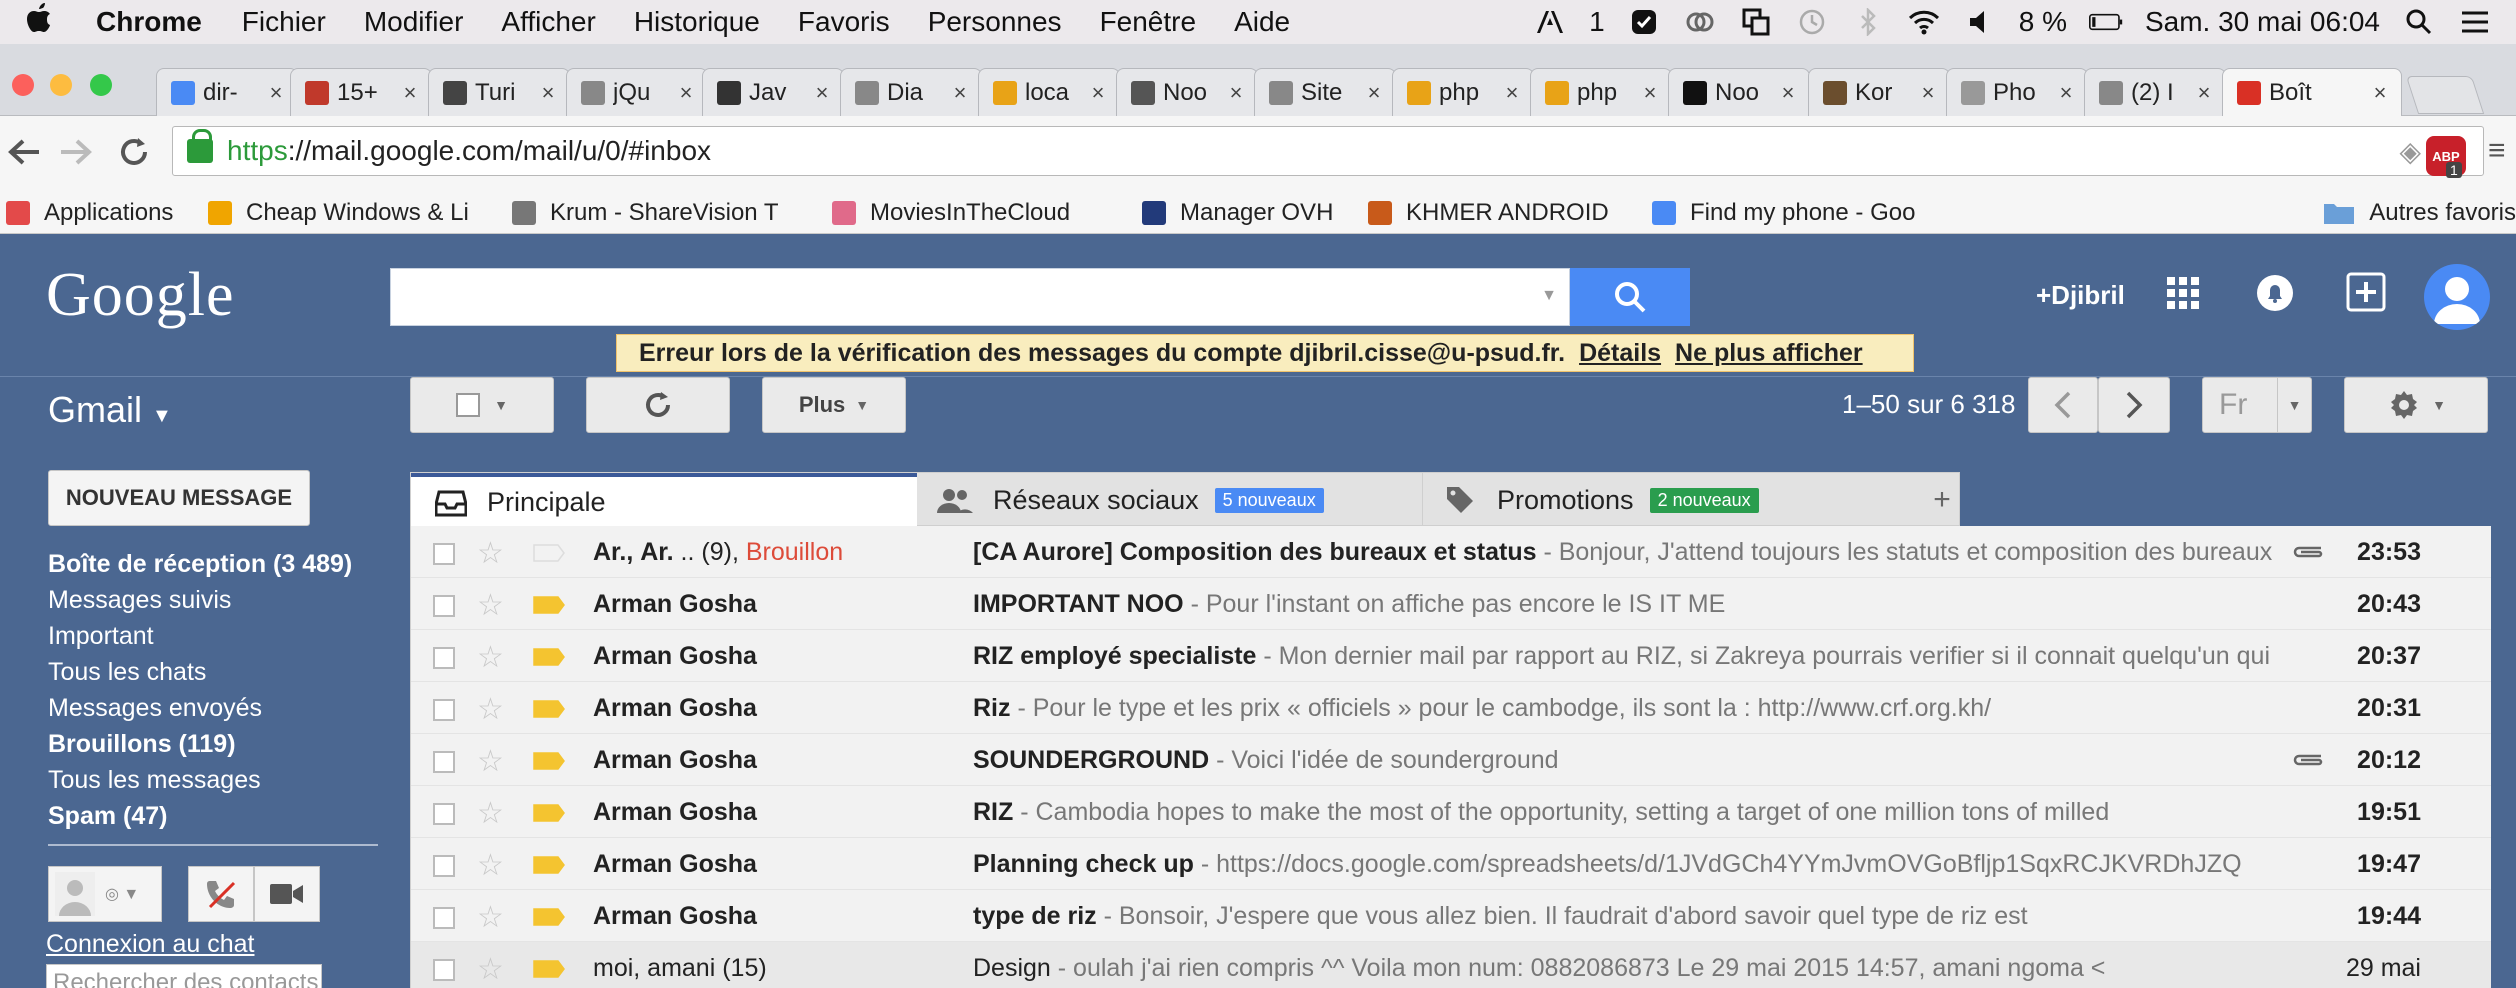  I want to click on select-all-button: ▼, so click(482, 405).